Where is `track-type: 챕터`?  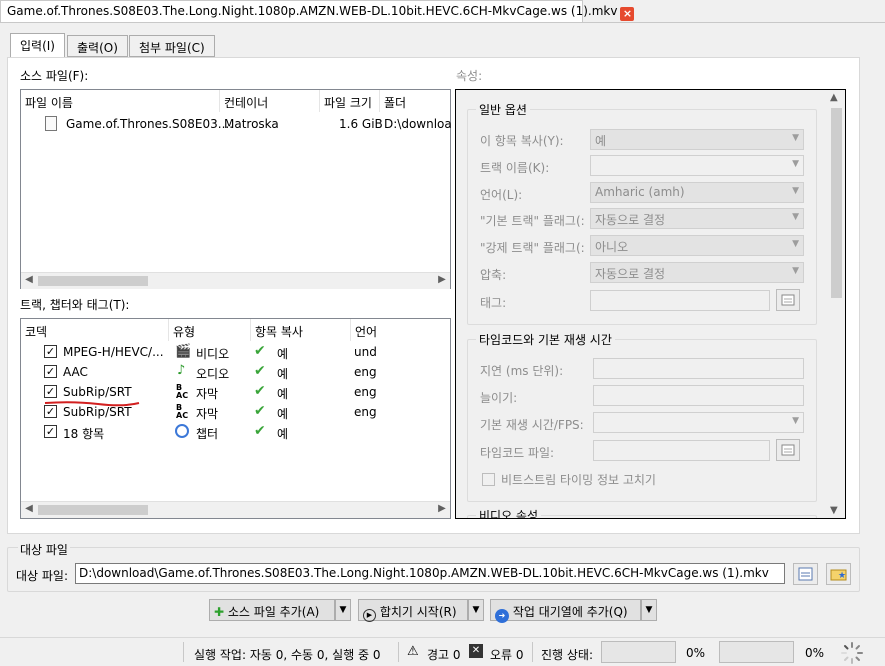 track-type: 챕터 is located at coordinates (207, 434).